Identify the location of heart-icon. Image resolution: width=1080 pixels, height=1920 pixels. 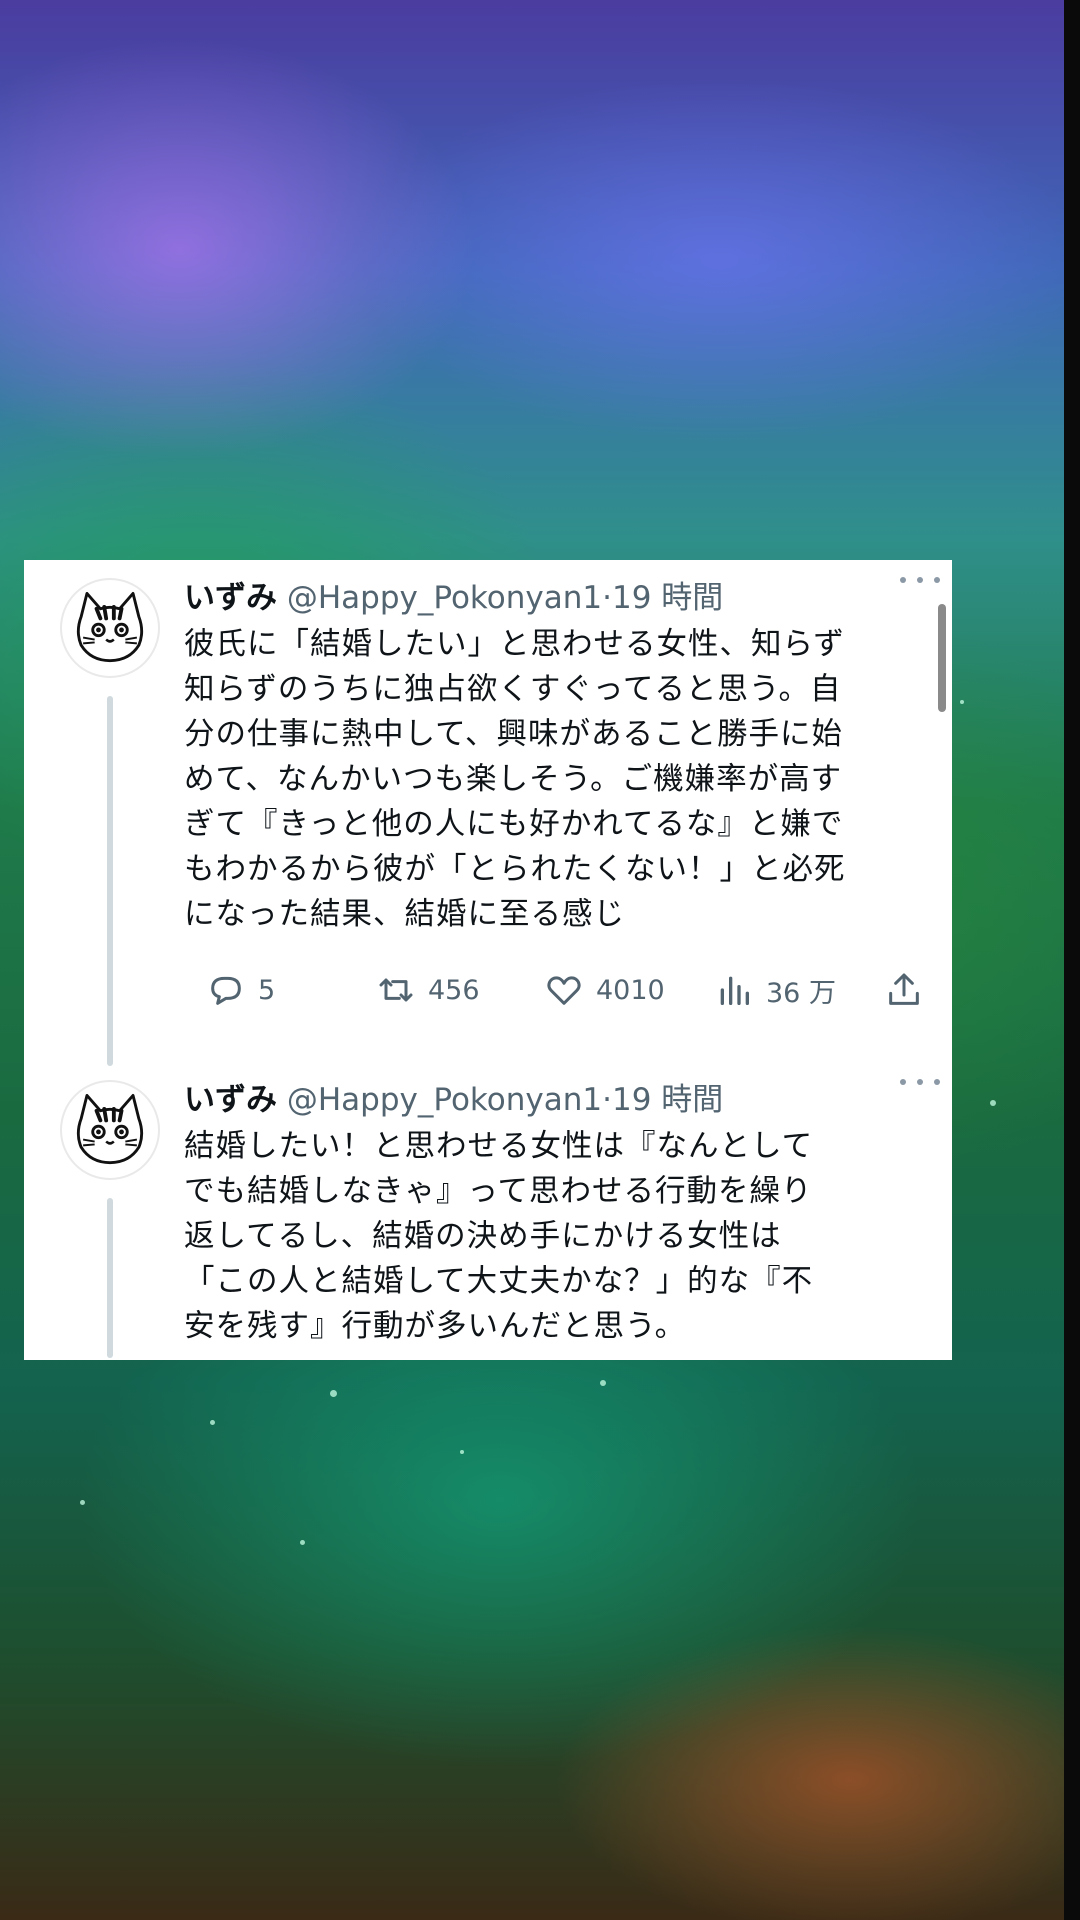
(564, 990).